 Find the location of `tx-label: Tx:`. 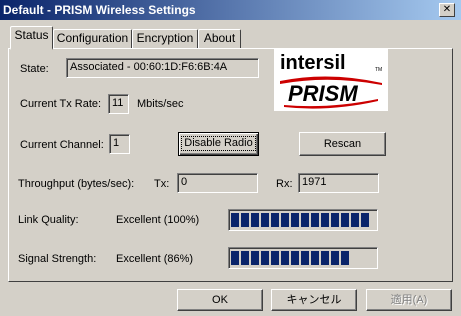

tx-label: Tx: is located at coordinates (162, 184).